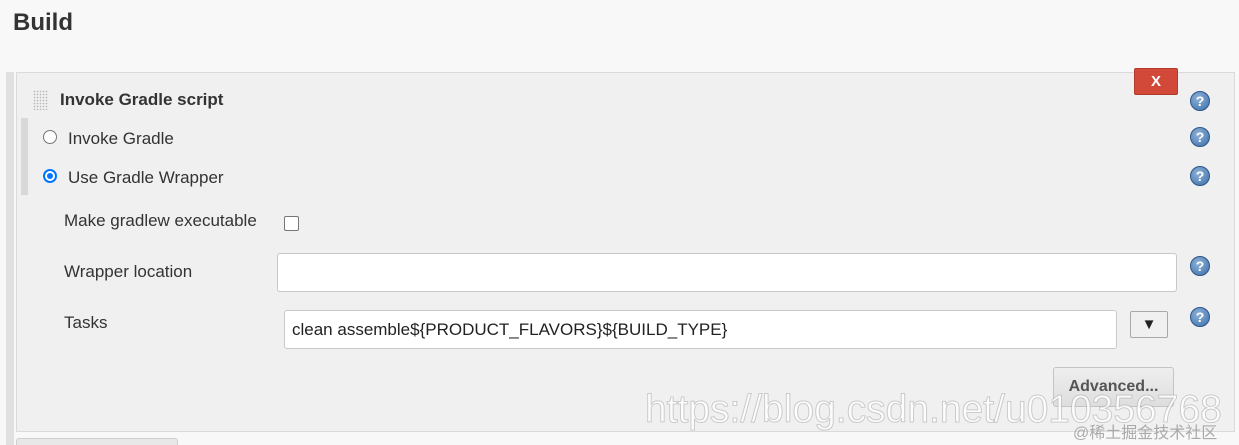  I want to click on tasks-label: Tasks, so click(86, 322).